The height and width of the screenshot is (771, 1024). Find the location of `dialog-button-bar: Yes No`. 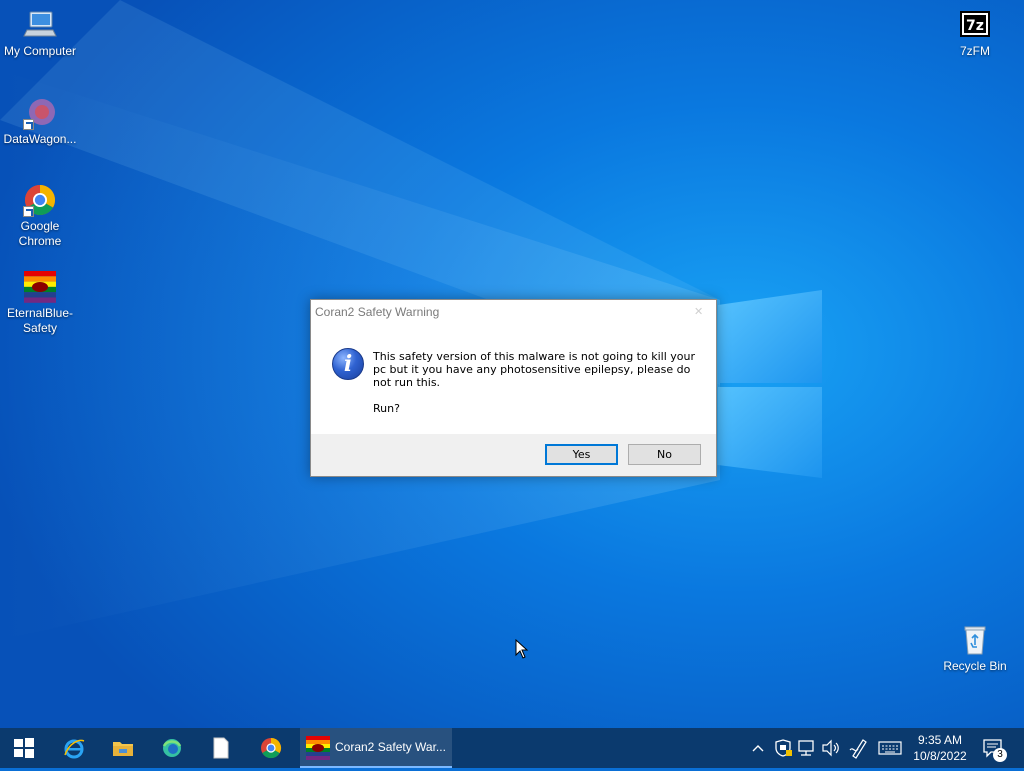

dialog-button-bar: Yes No is located at coordinates (513, 455).